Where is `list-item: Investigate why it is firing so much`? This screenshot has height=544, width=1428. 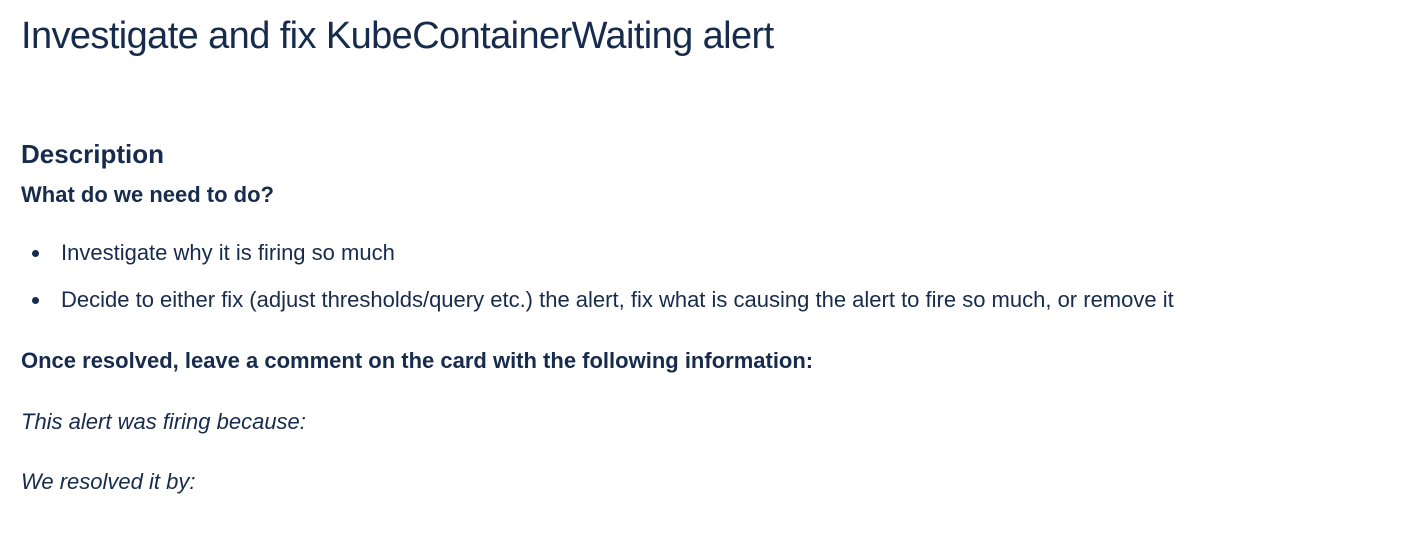 list-item: Investigate why it is firing so much is located at coordinates (597, 261).